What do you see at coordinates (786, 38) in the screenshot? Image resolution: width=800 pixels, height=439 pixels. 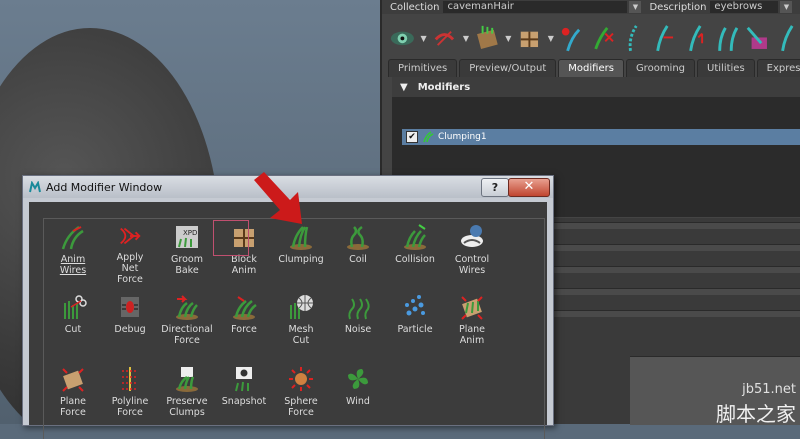 I see `guide-extra-button` at bounding box center [786, 38].